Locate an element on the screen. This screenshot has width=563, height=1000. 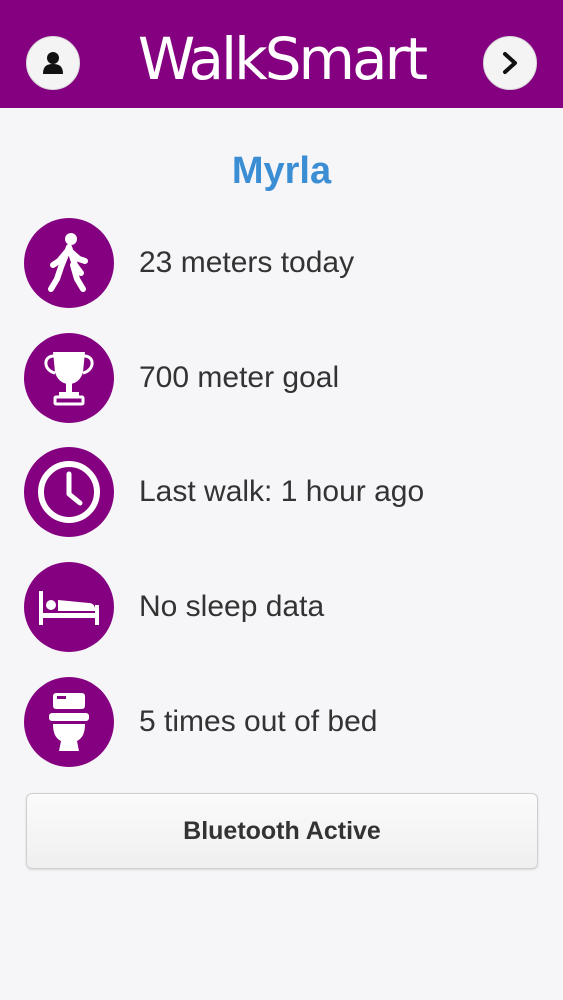
stat-row-last-walk: Last walk: 1 hour ago is located at coordinates (281, 492).